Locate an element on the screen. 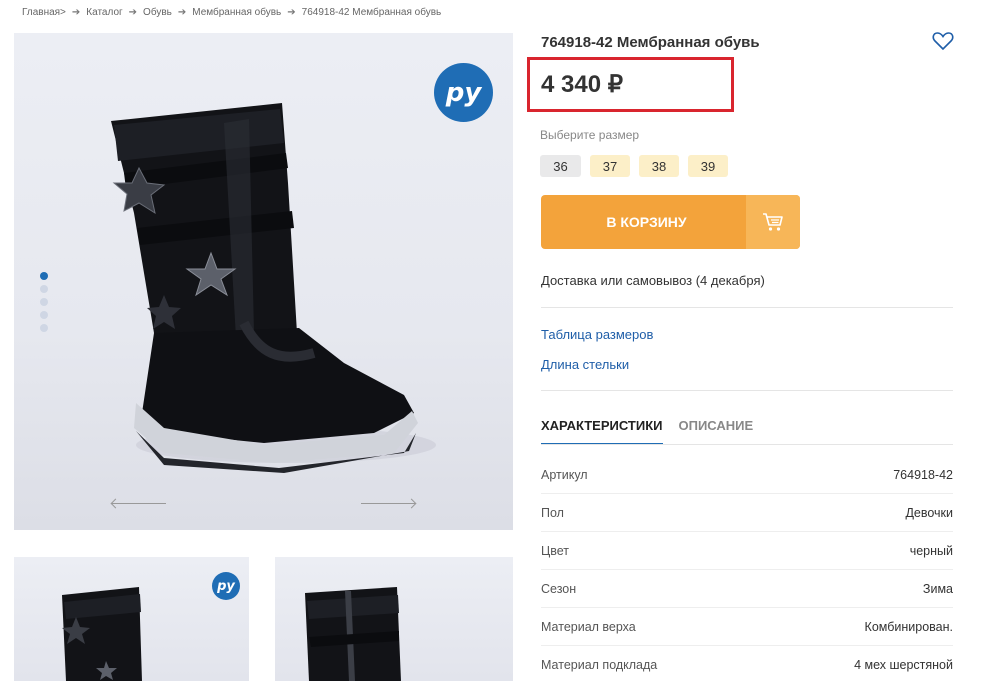 Image resolution: width=991 pixels, height=681 pixels. carousel-dots is located at coordinates (44, 302).